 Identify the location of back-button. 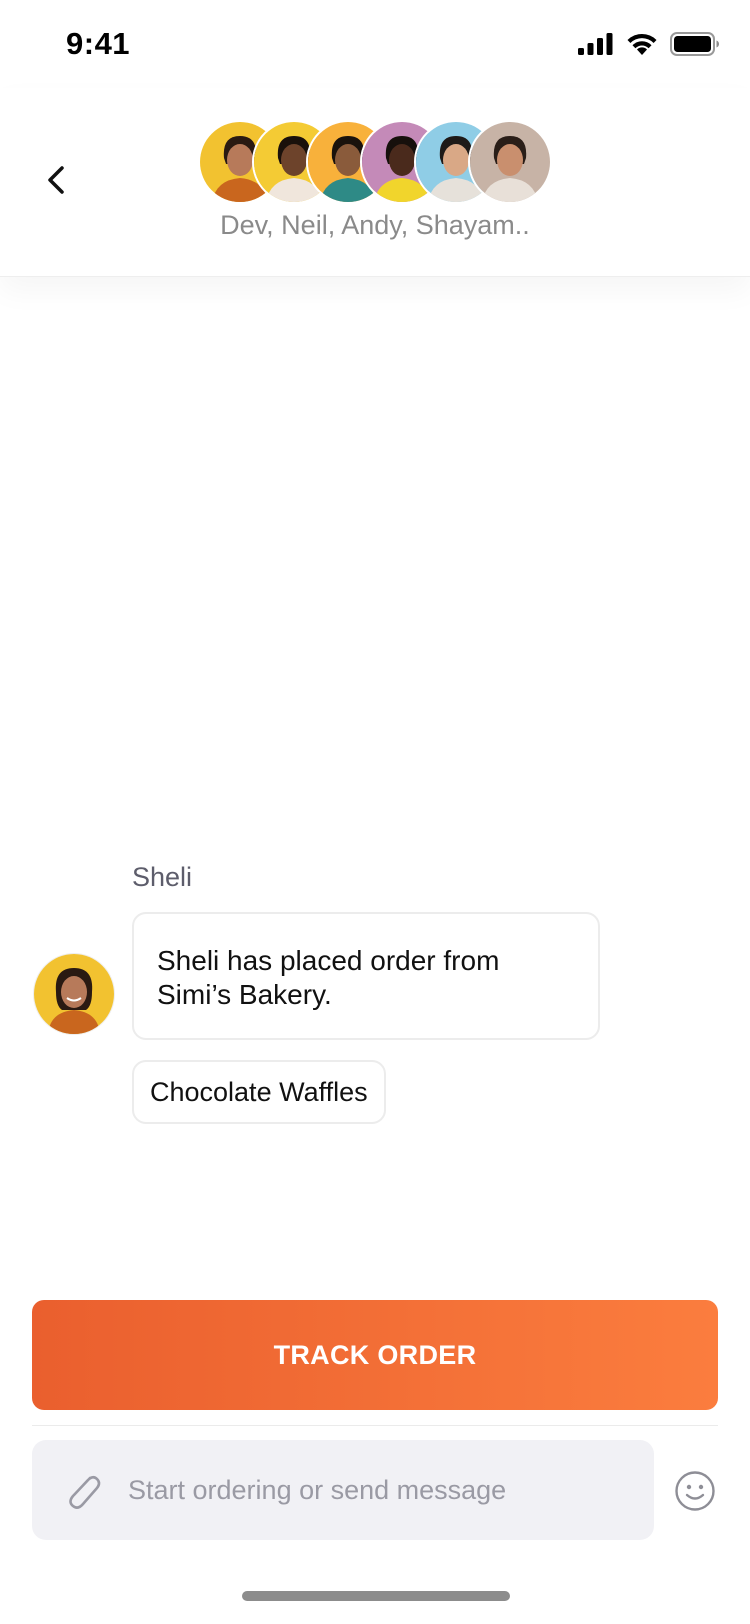
(56, 180).